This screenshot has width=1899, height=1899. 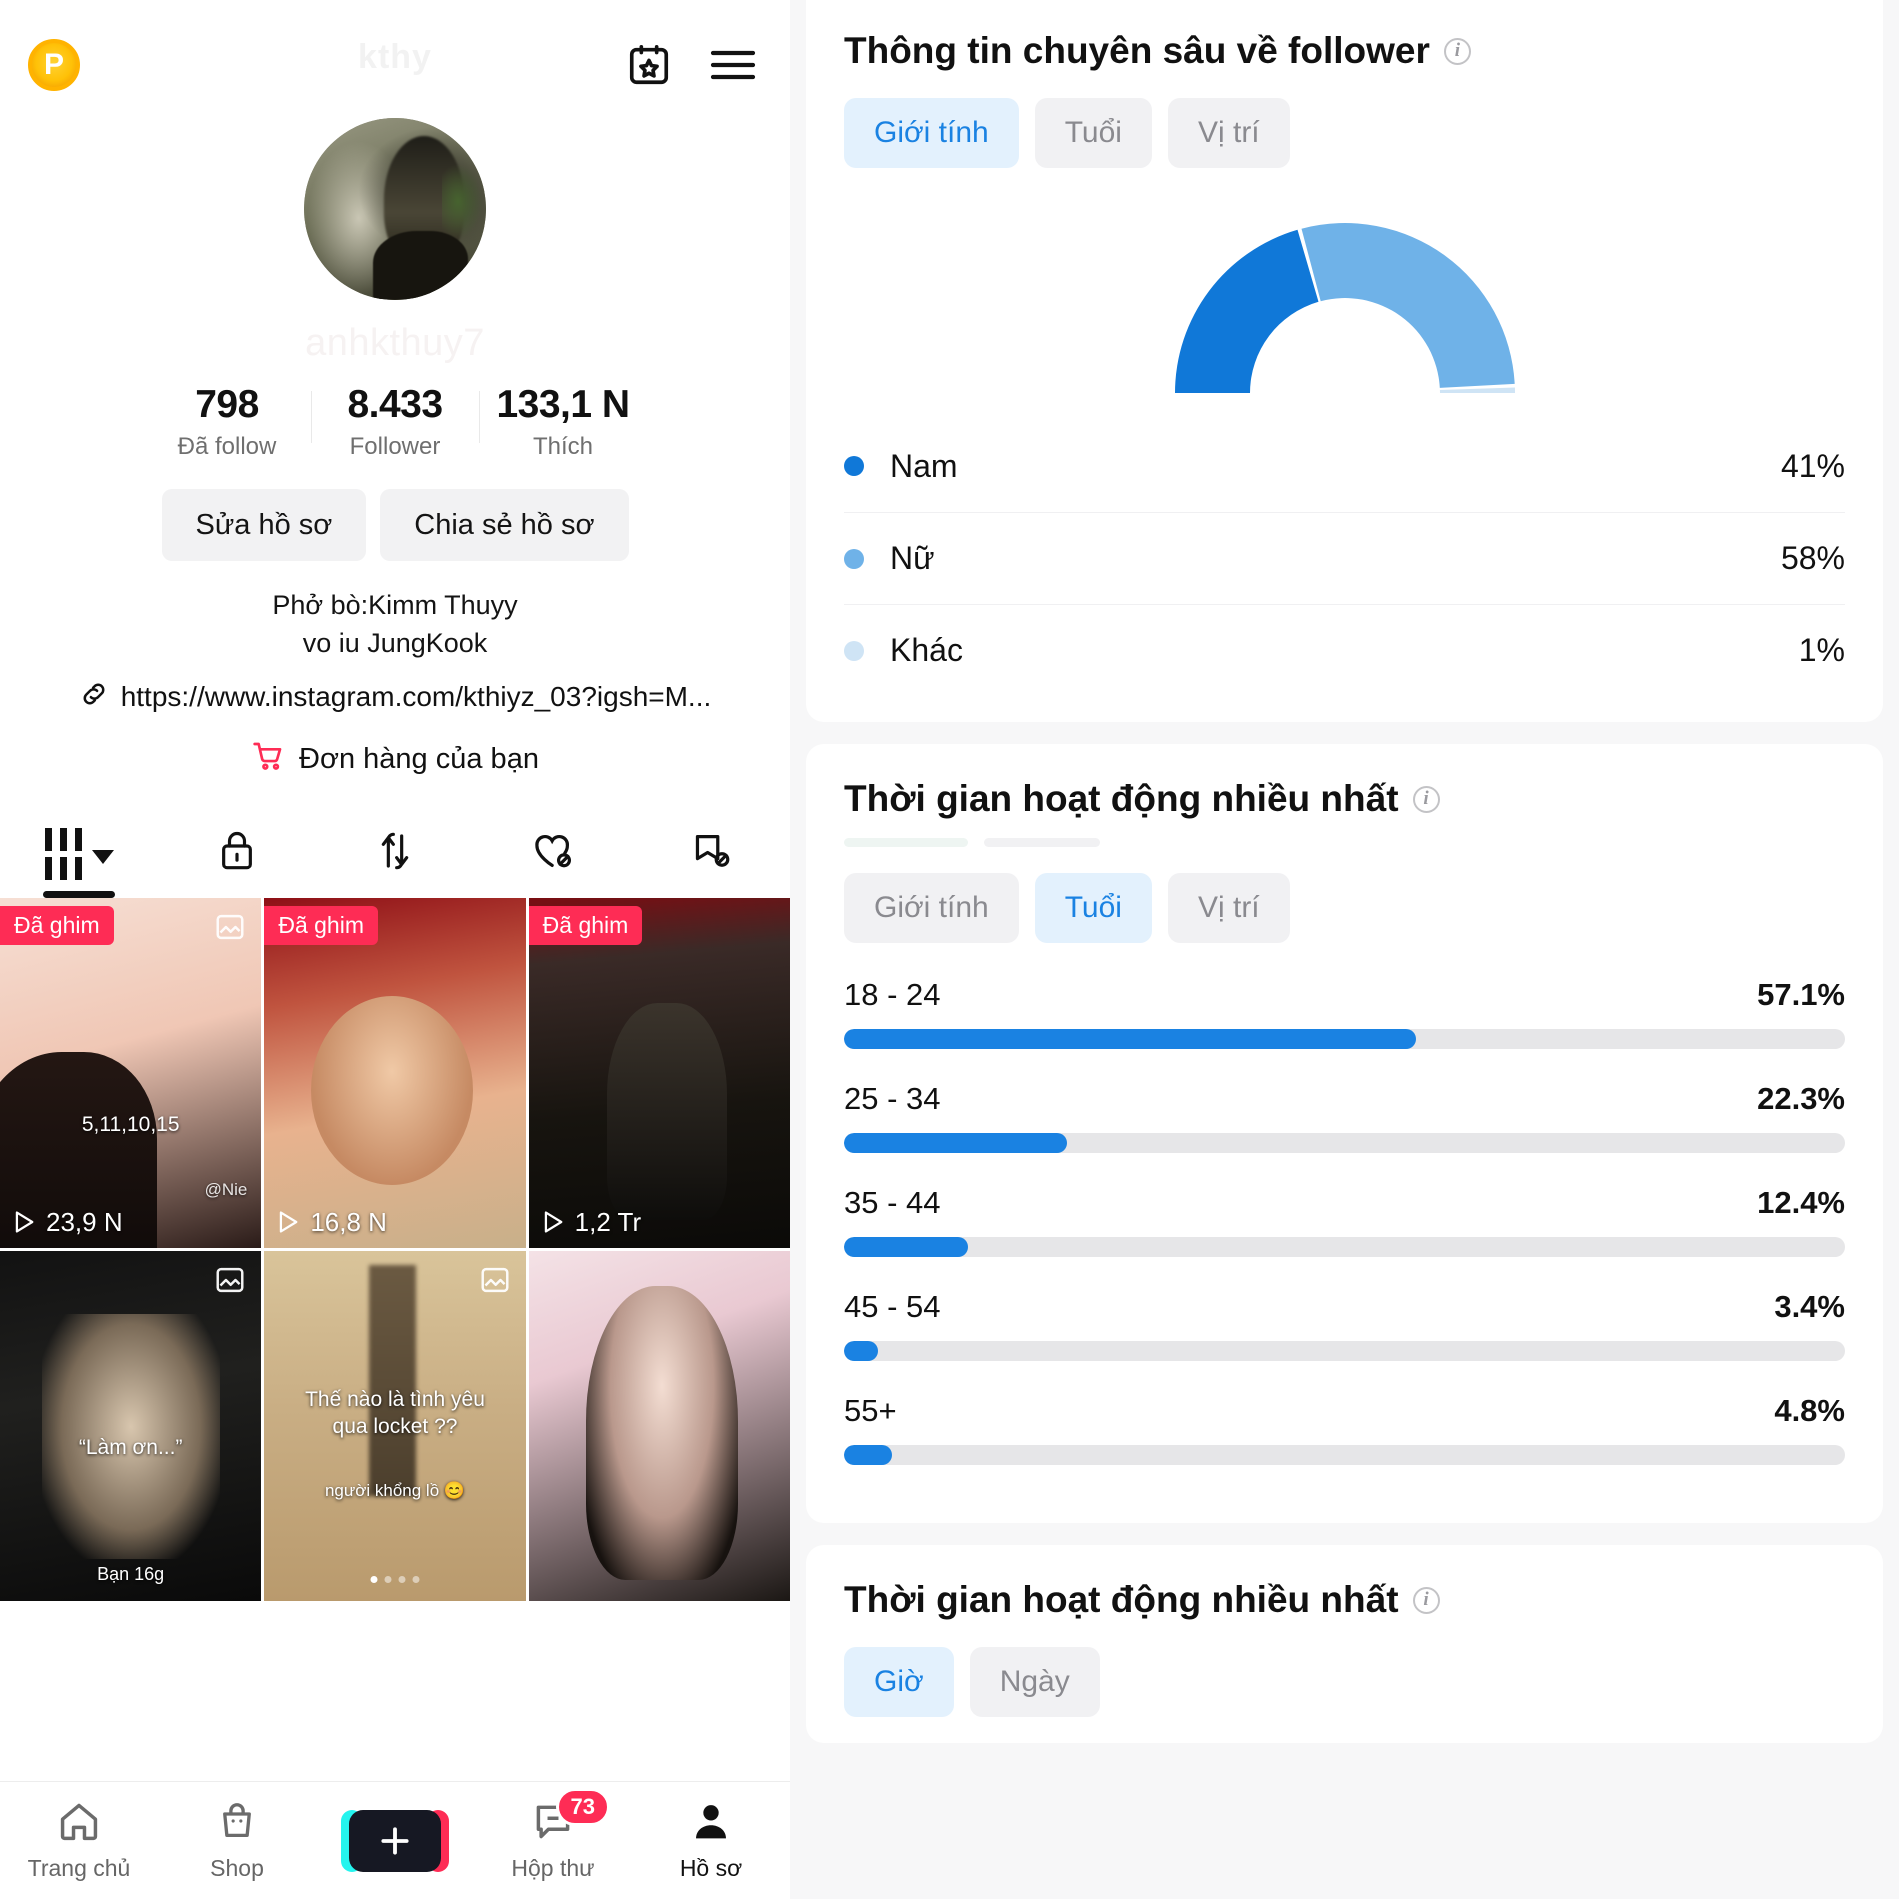 What do you see at coordinates (892, 994) in the screenshot?
I see `bar-label: 18 - 24` at bounding box center [892, 994].